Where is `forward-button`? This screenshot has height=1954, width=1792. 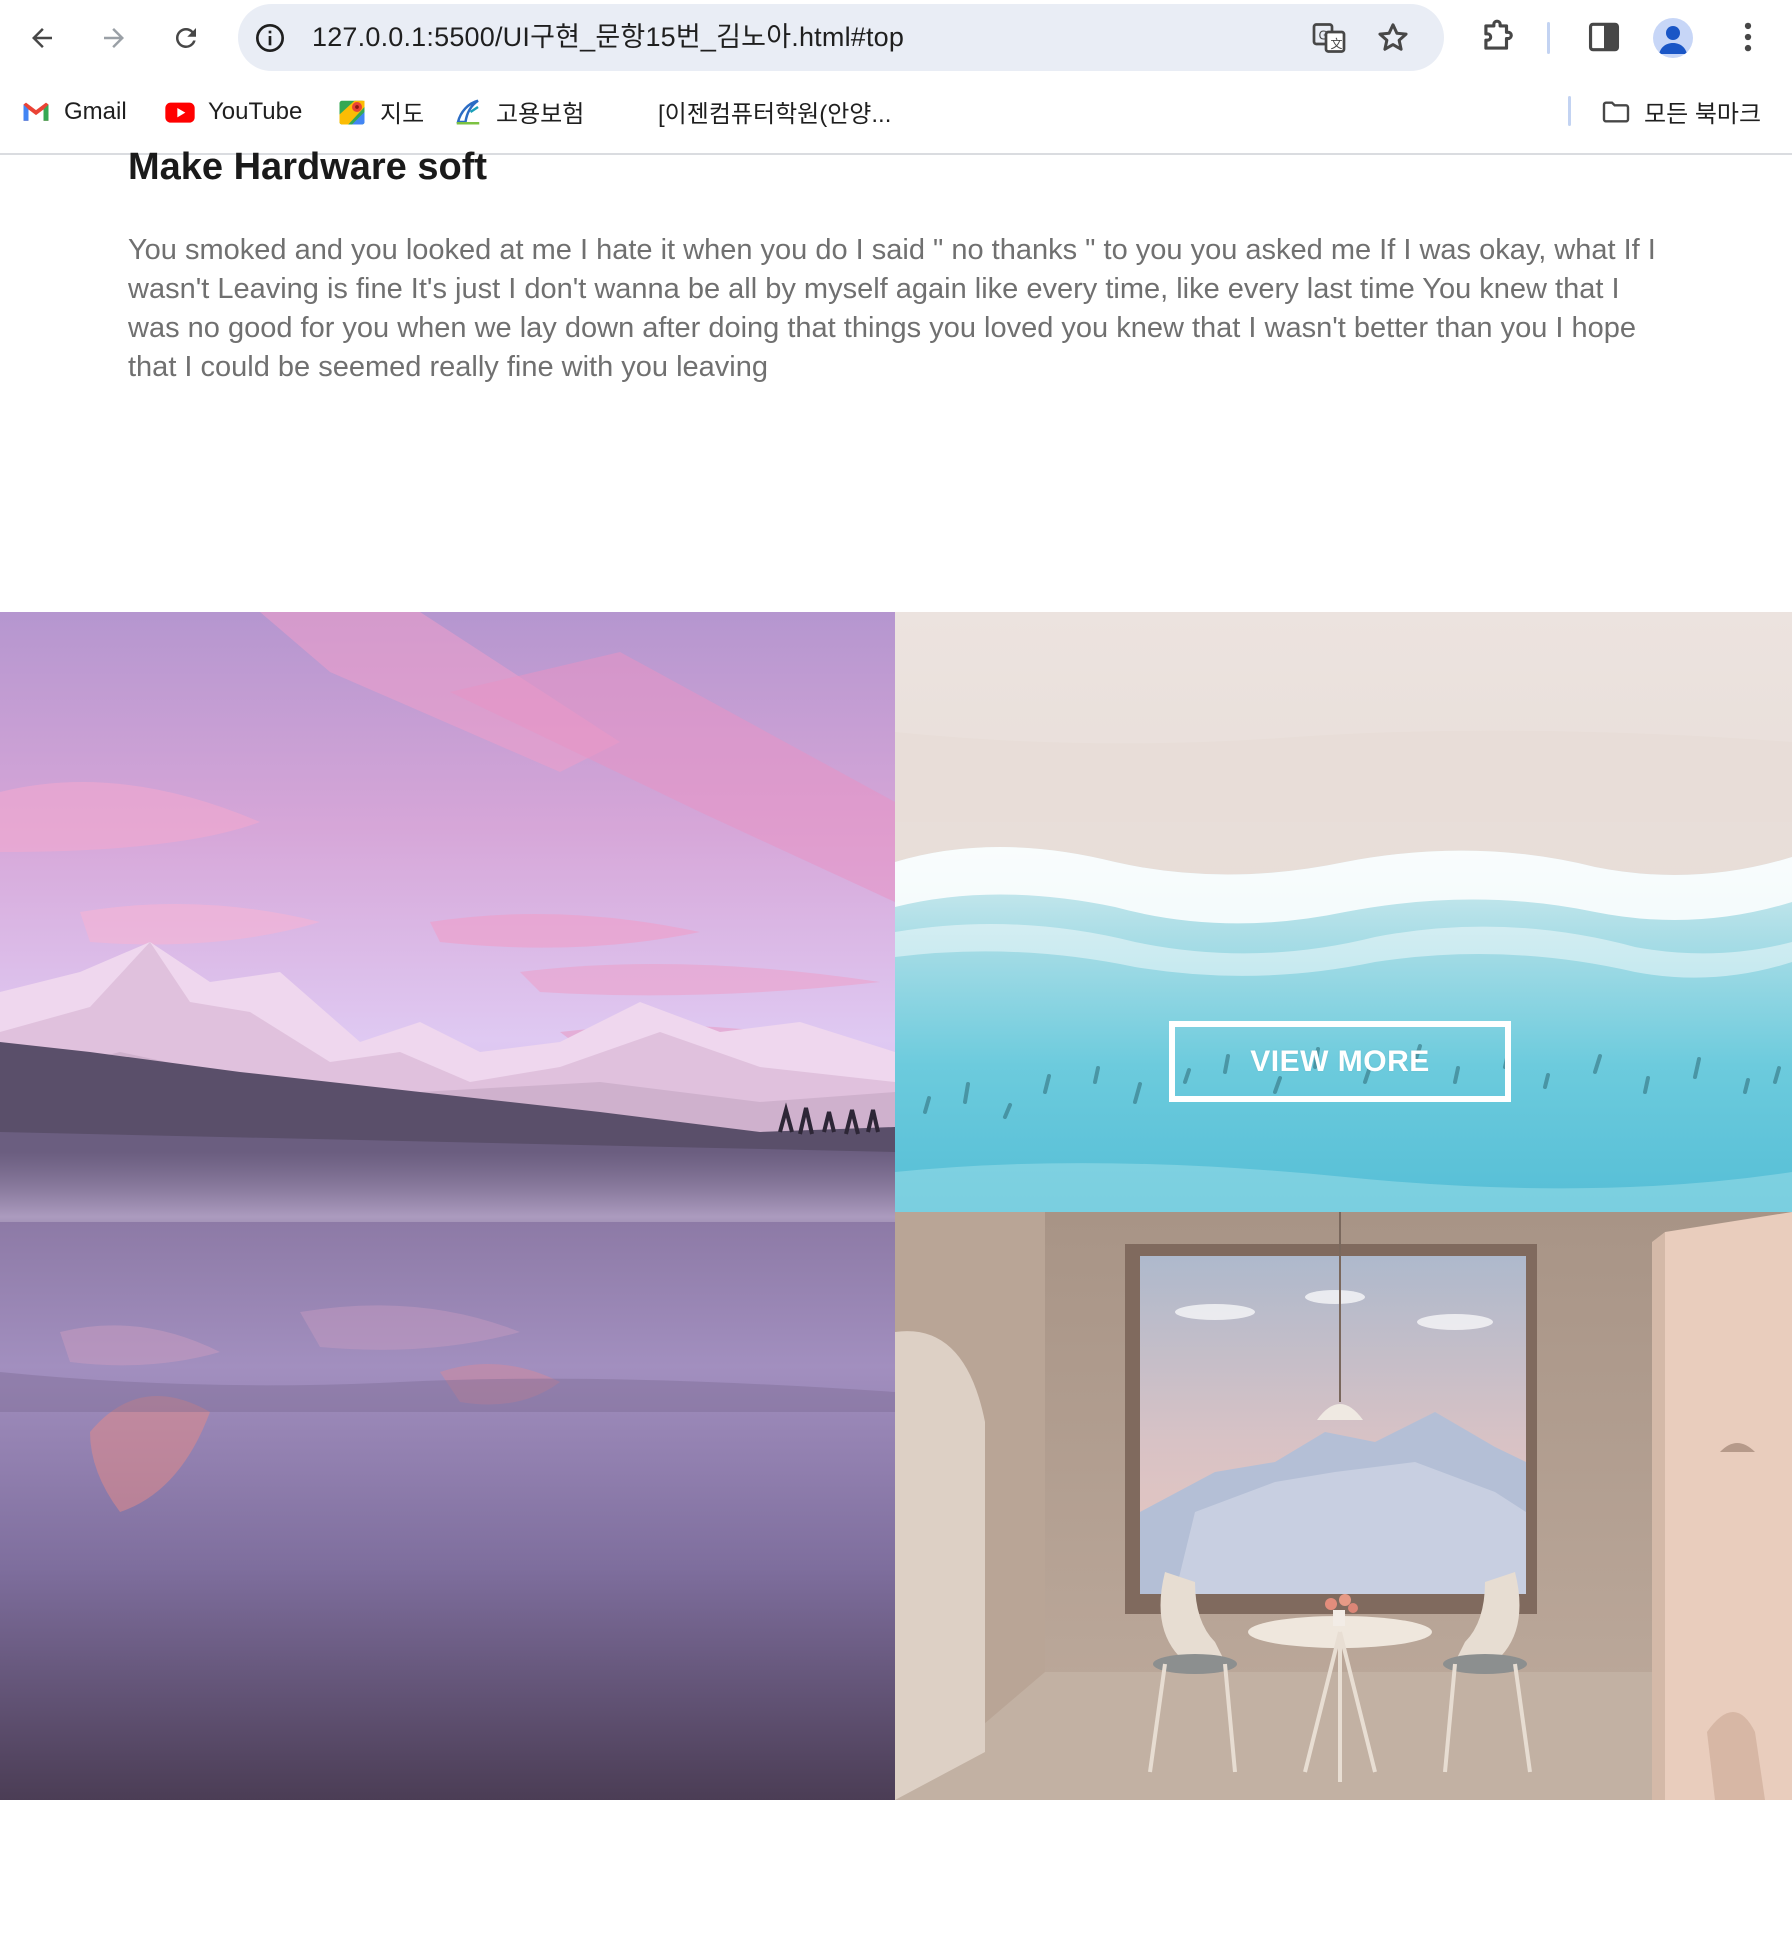 forward-button is located at coordinates (114, 38).